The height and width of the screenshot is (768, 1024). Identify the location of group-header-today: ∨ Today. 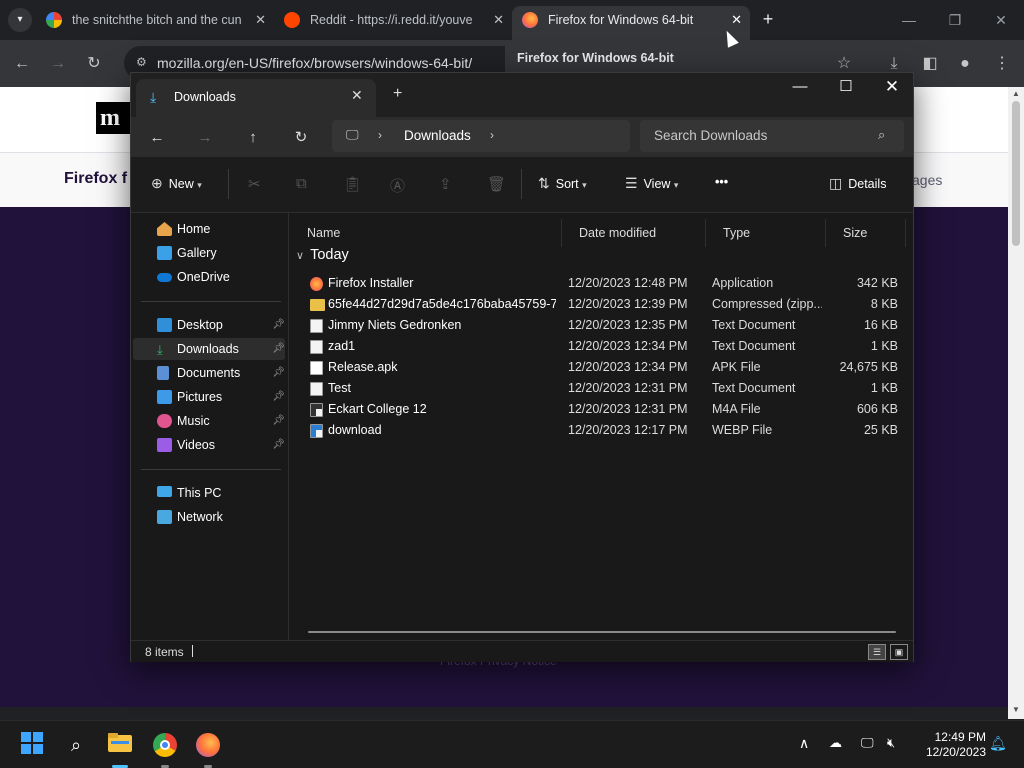
(322, 255).